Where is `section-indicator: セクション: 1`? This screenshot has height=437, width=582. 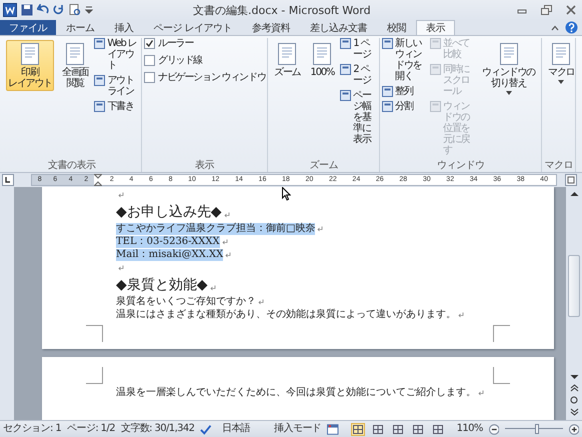 section-indicator: セクション: 1 is located at coordinates (32, 429).